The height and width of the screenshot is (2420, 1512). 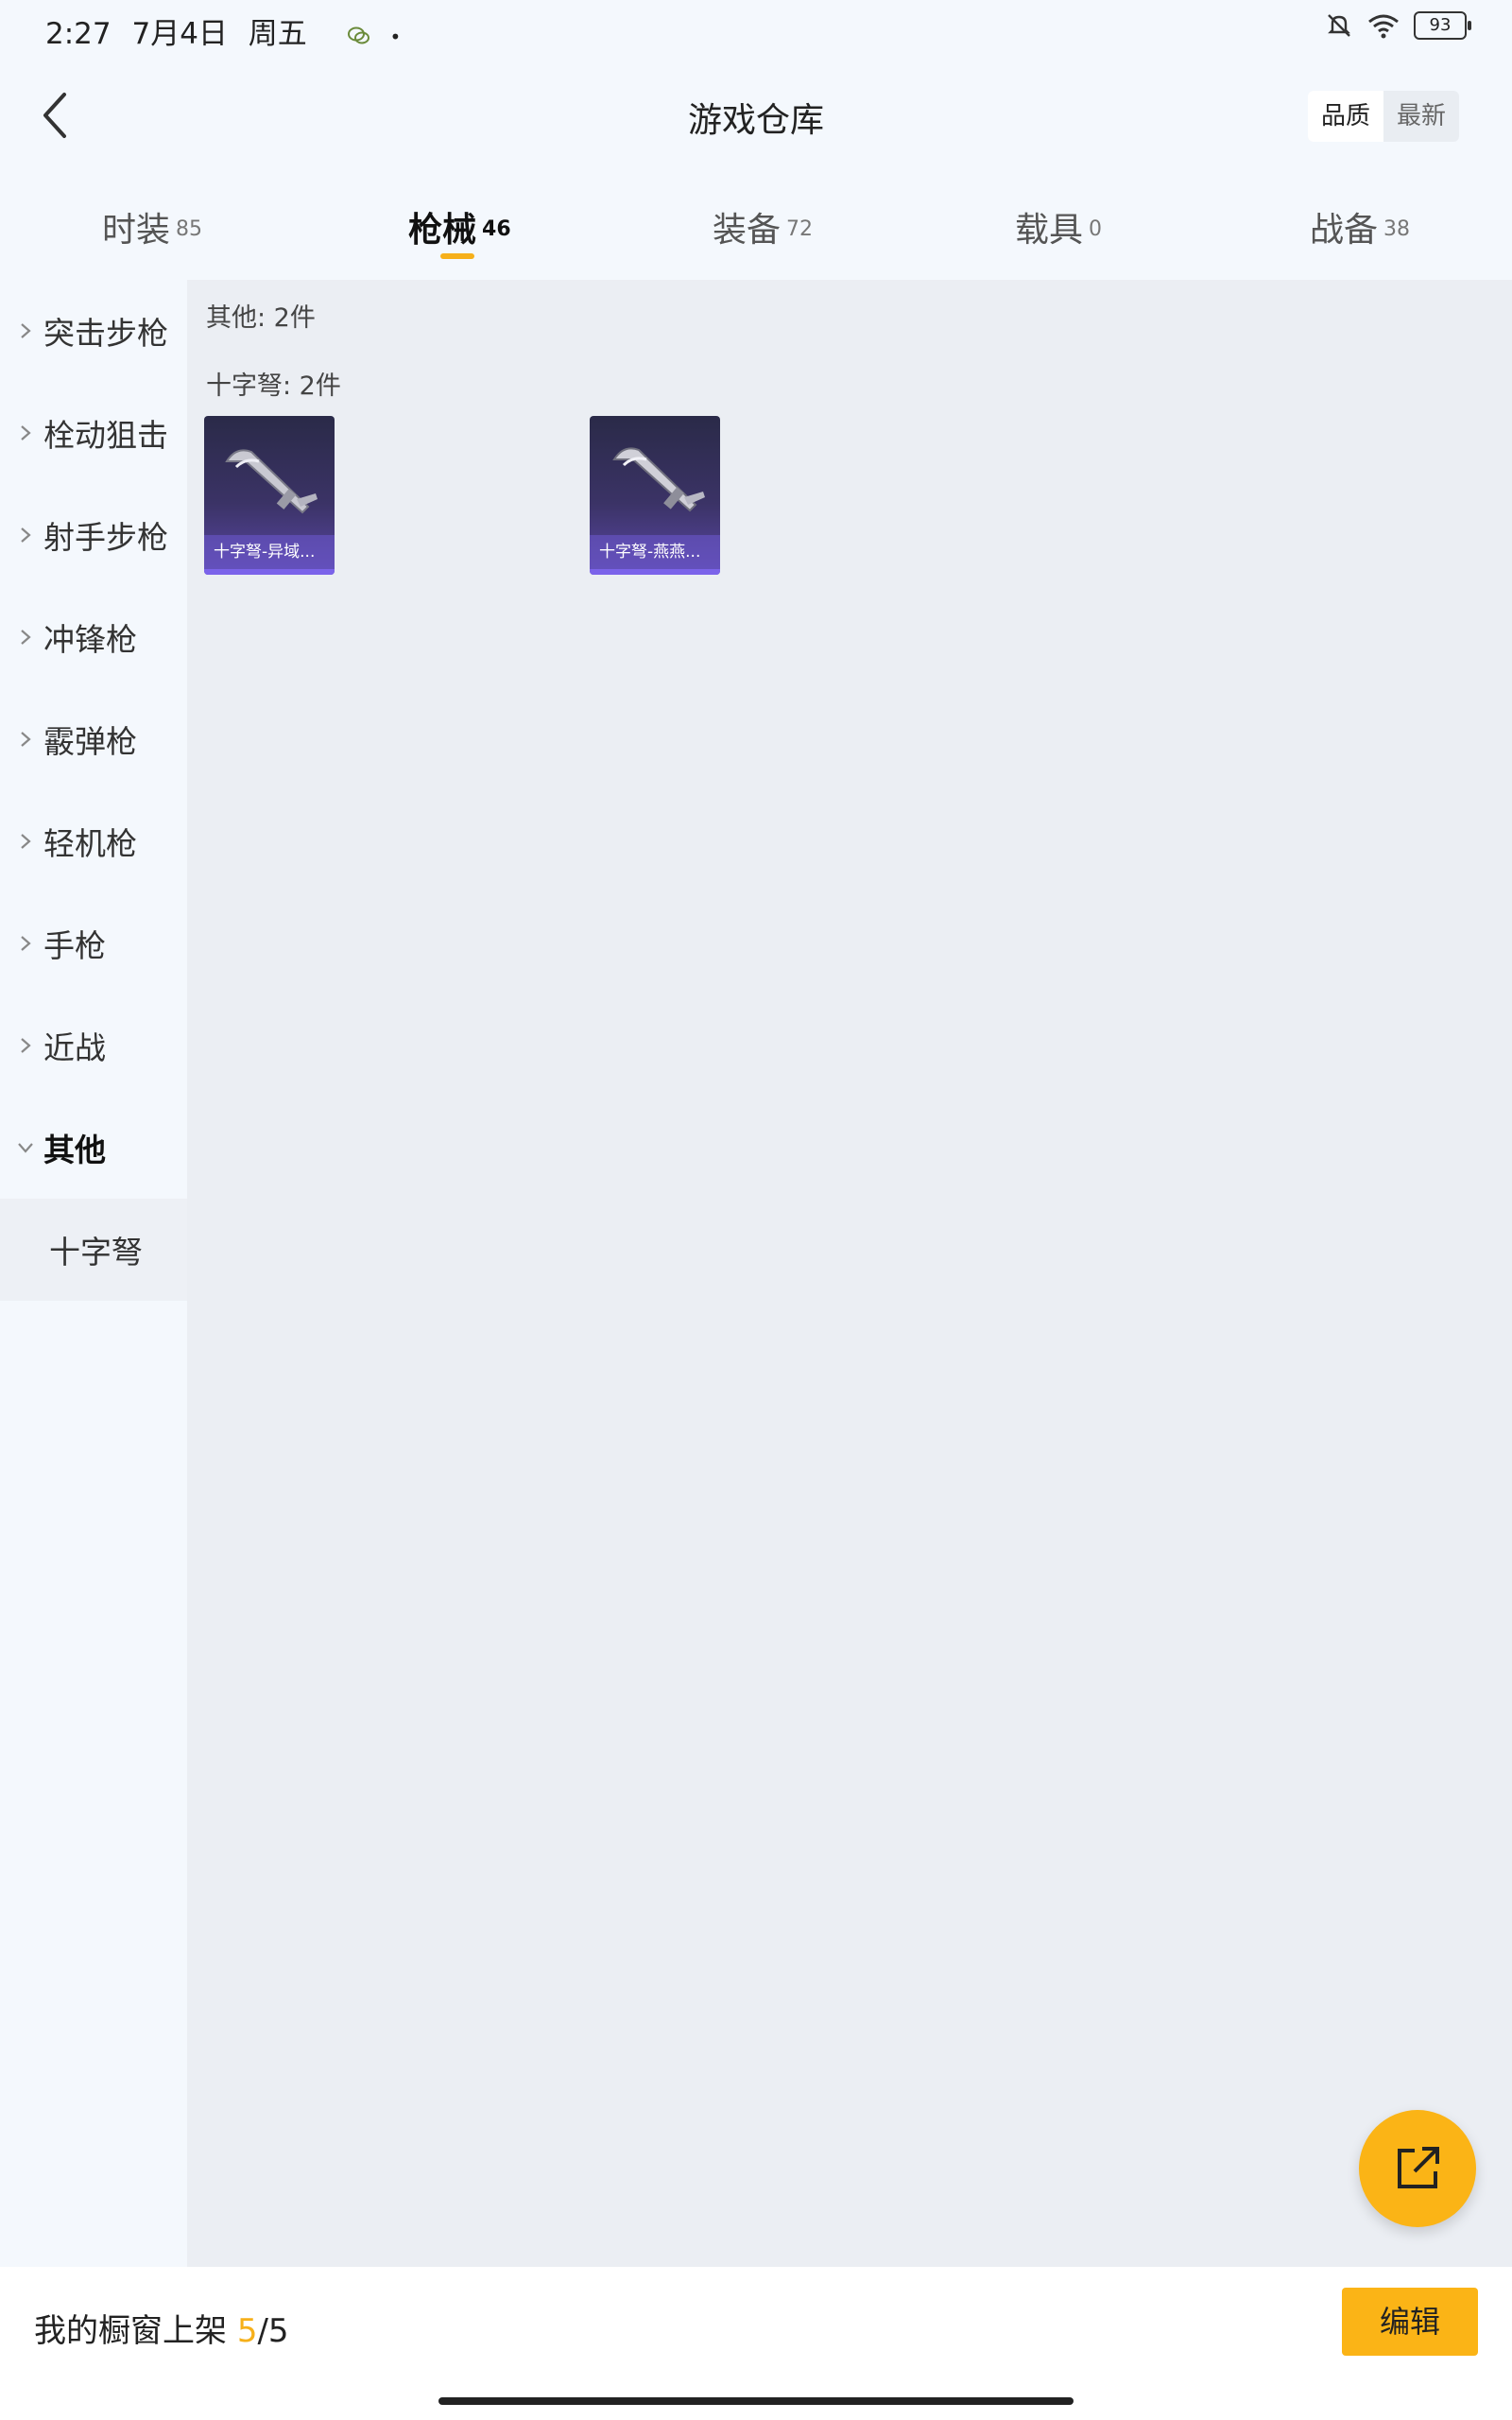 I want to click on sidebar-item-label: 轻机枪, so click(x=90, y=843).